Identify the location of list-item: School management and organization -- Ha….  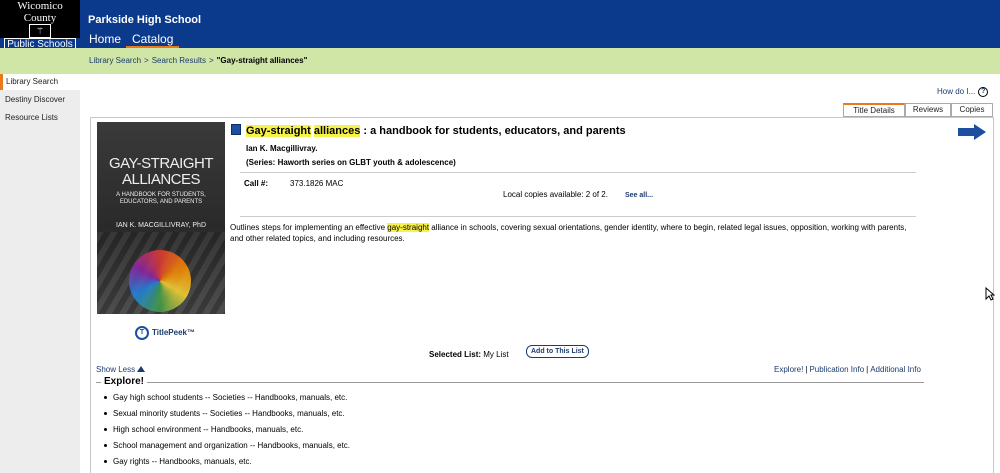
(227, 448).